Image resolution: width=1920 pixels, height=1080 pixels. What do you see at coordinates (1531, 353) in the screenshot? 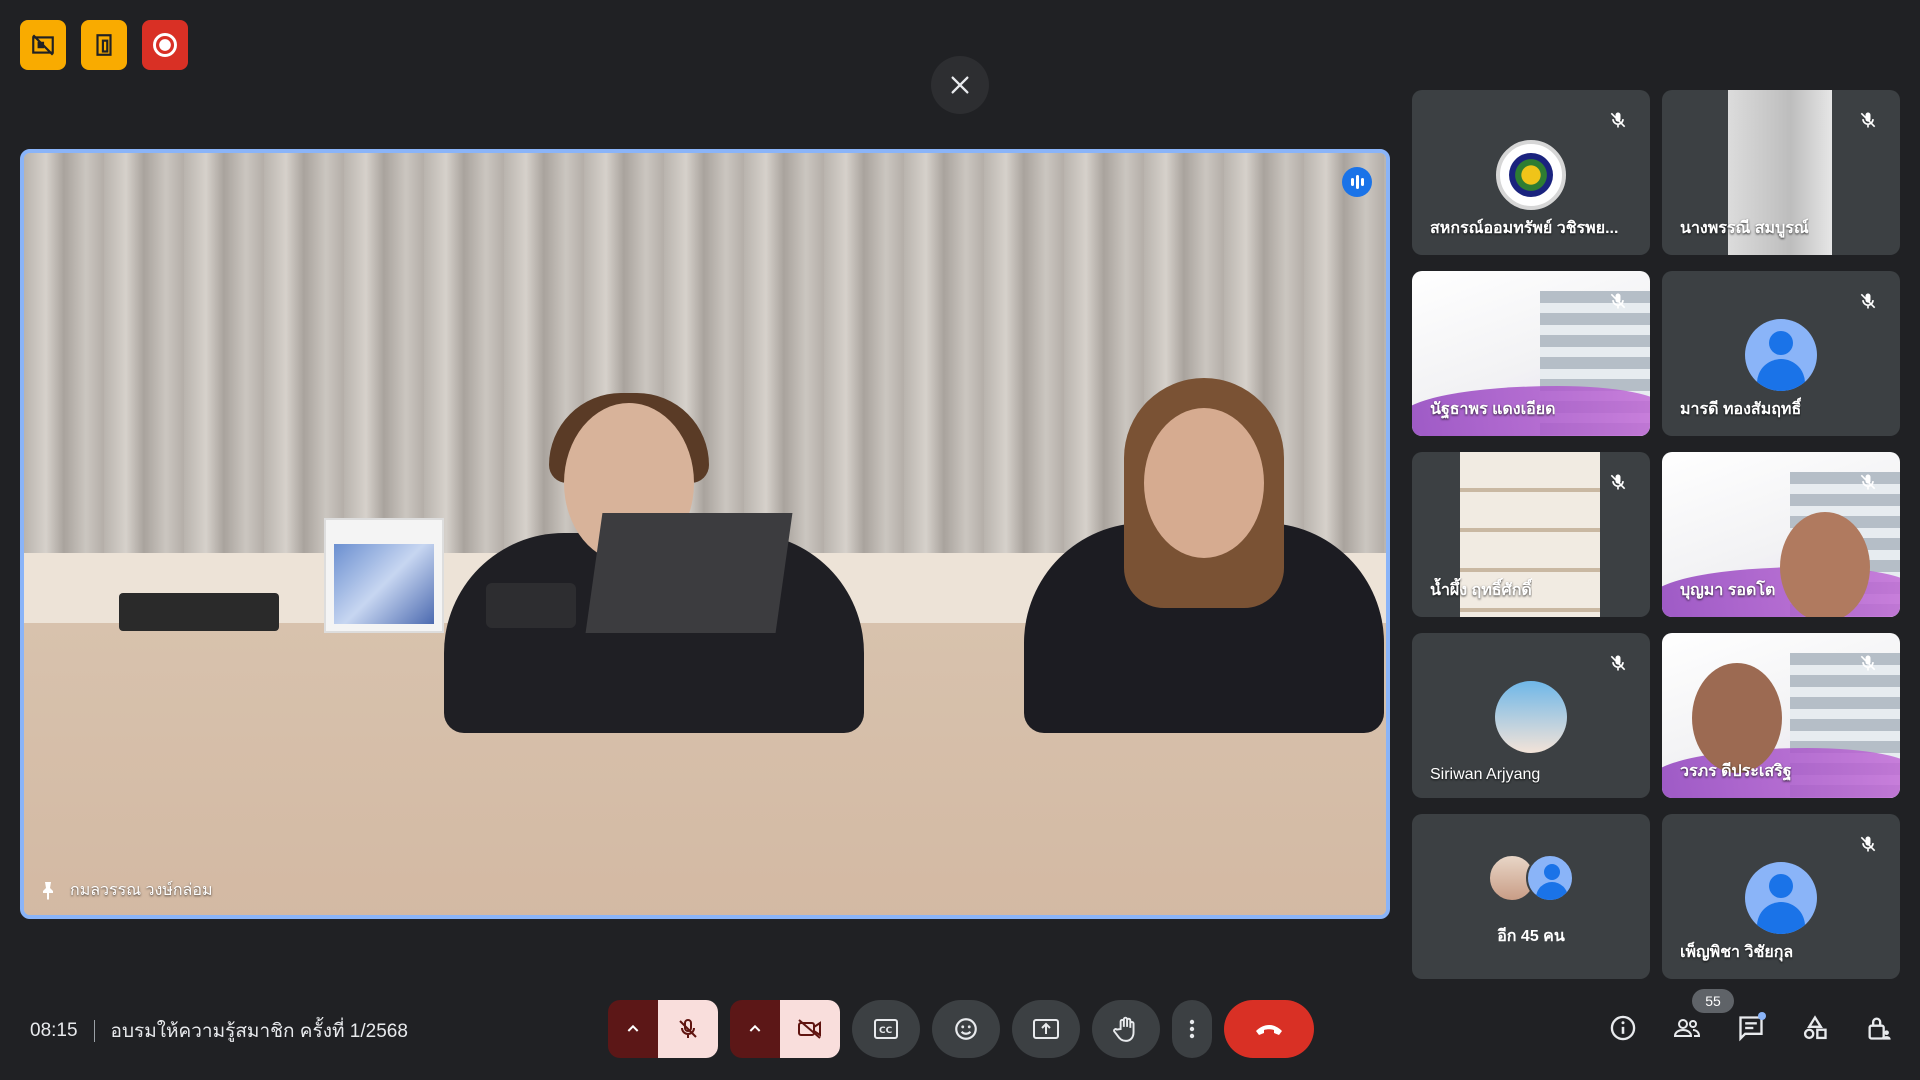
I see `participant-tile: นัฐธาพร แดงเอียด` at bounding box center [1531, 353].